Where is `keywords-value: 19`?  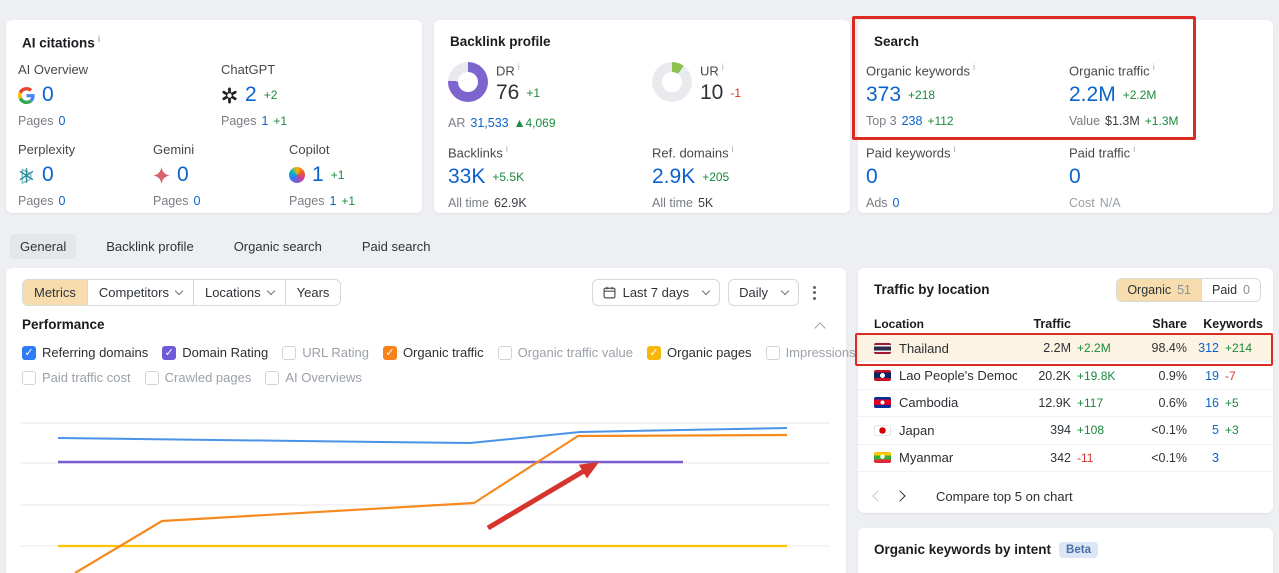
keywords-value: 19 is located at coordinates (1203, 376).